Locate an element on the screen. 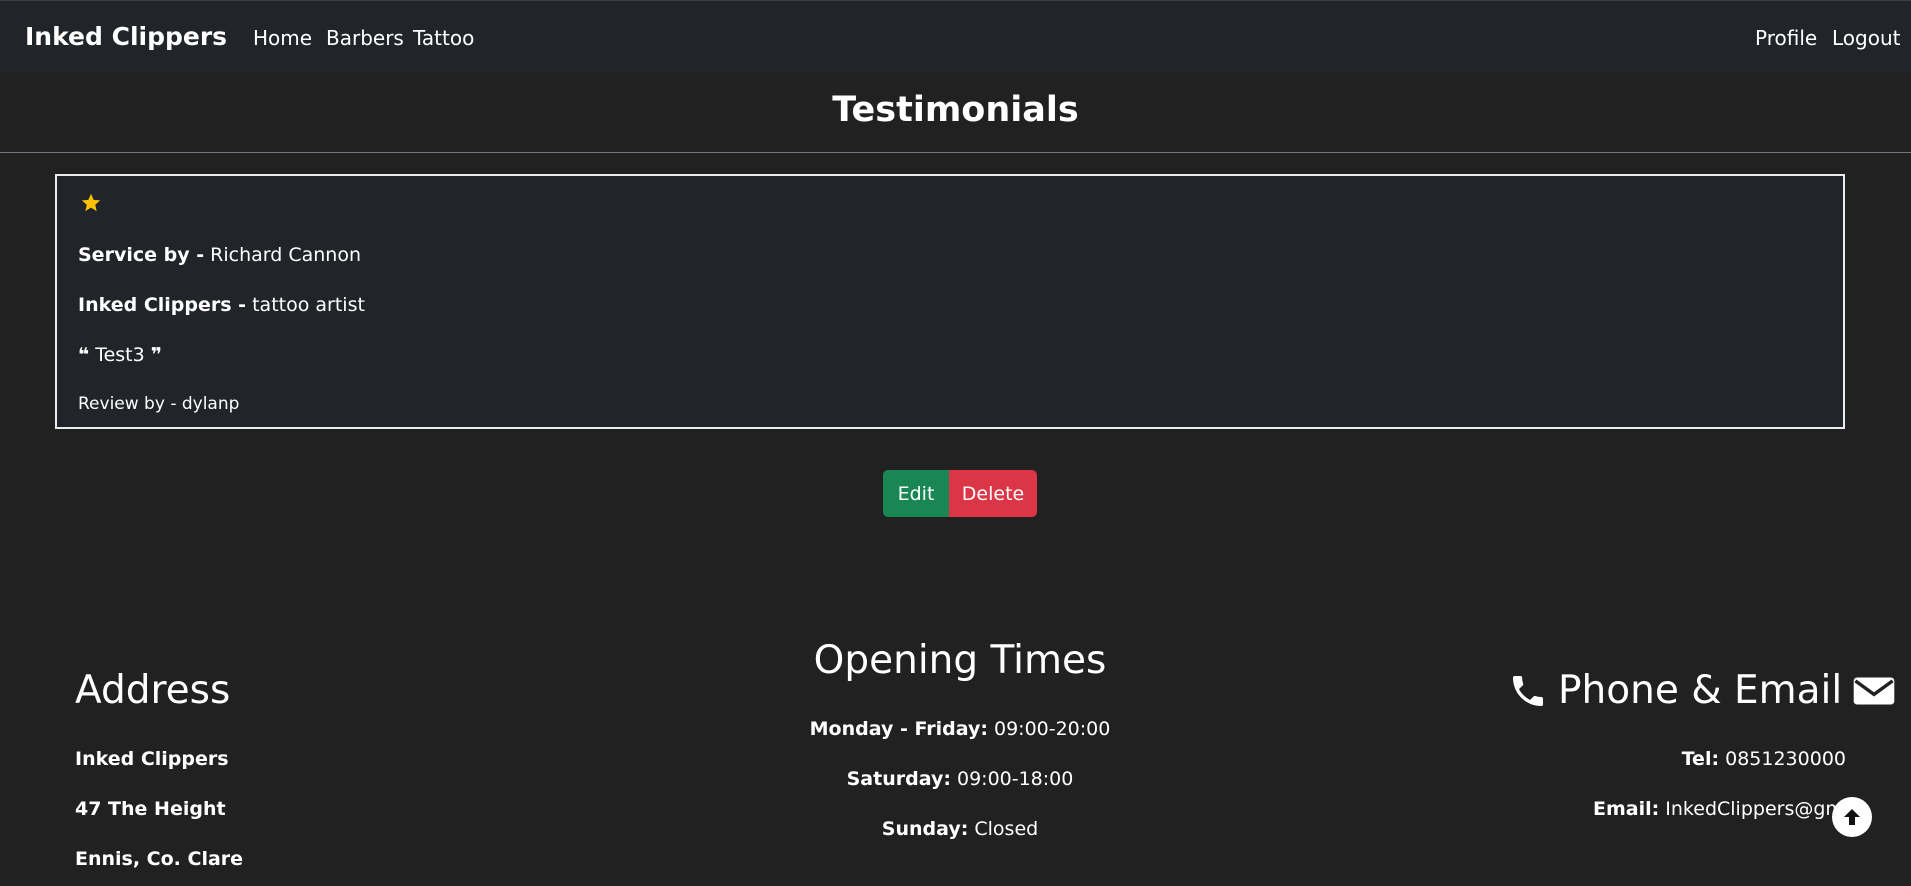  quote-right-icon: ❞ is located at coordinates (156, 355).